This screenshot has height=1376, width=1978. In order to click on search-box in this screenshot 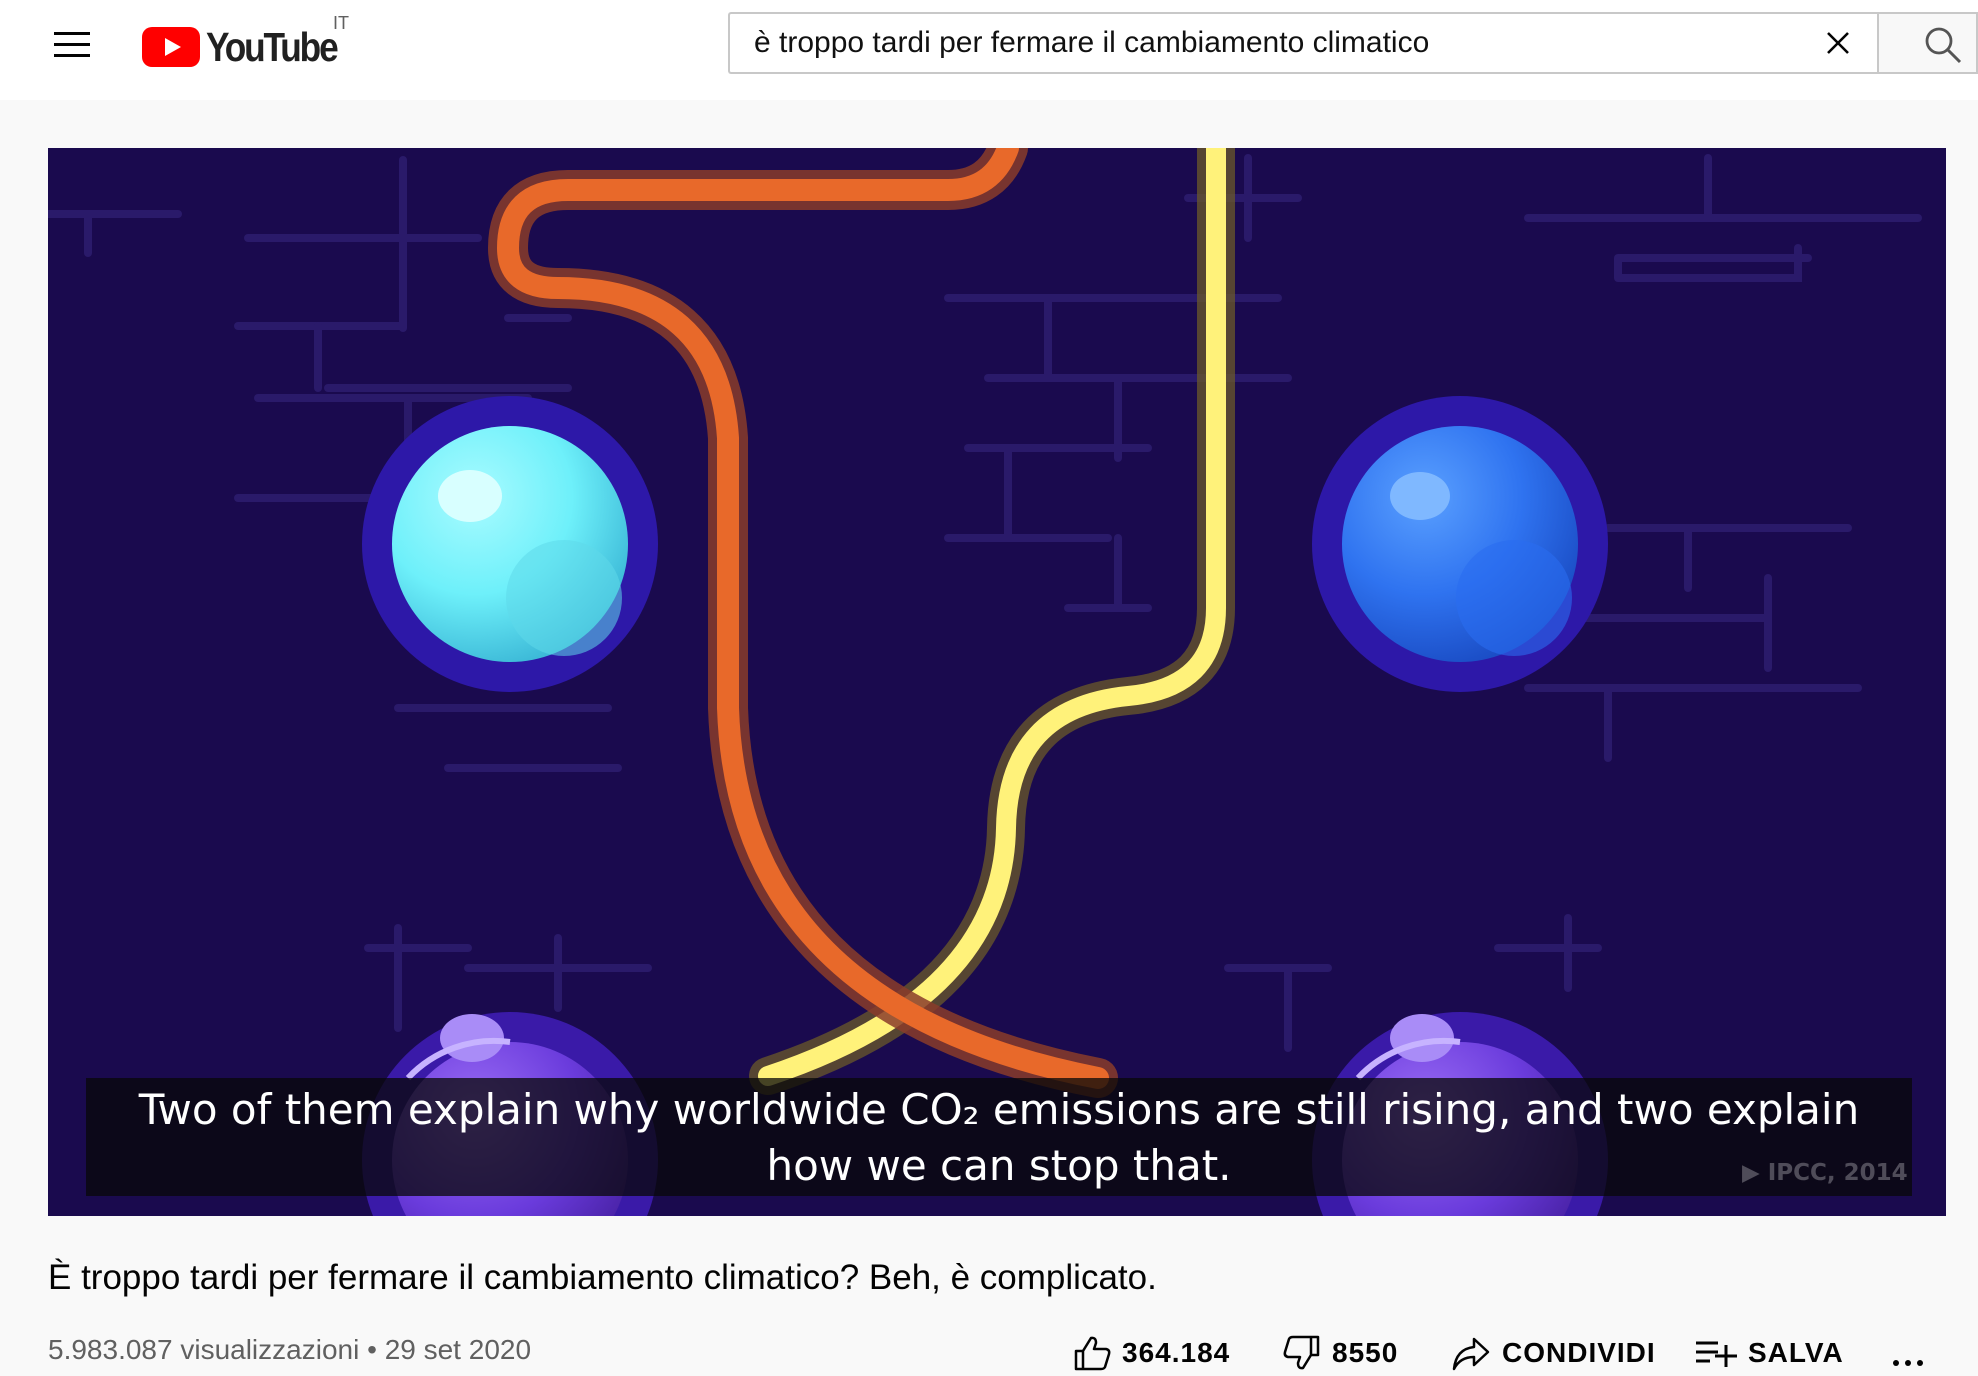, I will do `click(1303, 43)`.